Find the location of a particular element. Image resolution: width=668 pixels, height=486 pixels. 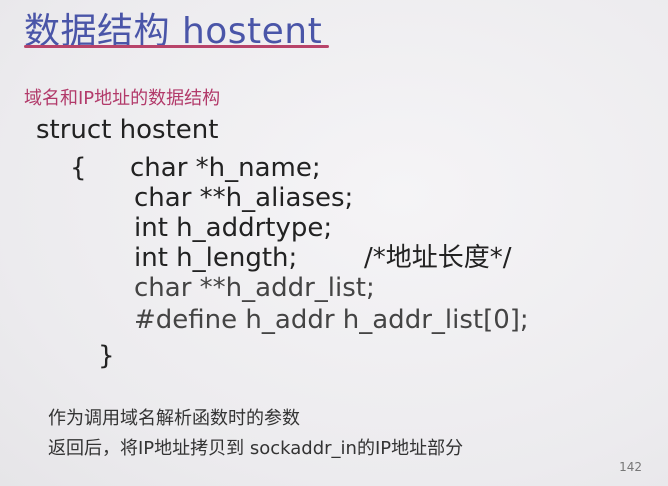

code-field-addr-list: char **h_addr_list; is located at coordinates (254, 288).